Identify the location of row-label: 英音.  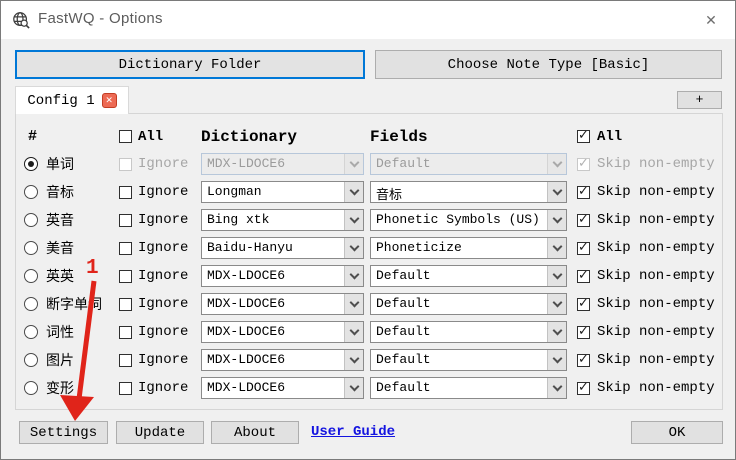
(60, 222).